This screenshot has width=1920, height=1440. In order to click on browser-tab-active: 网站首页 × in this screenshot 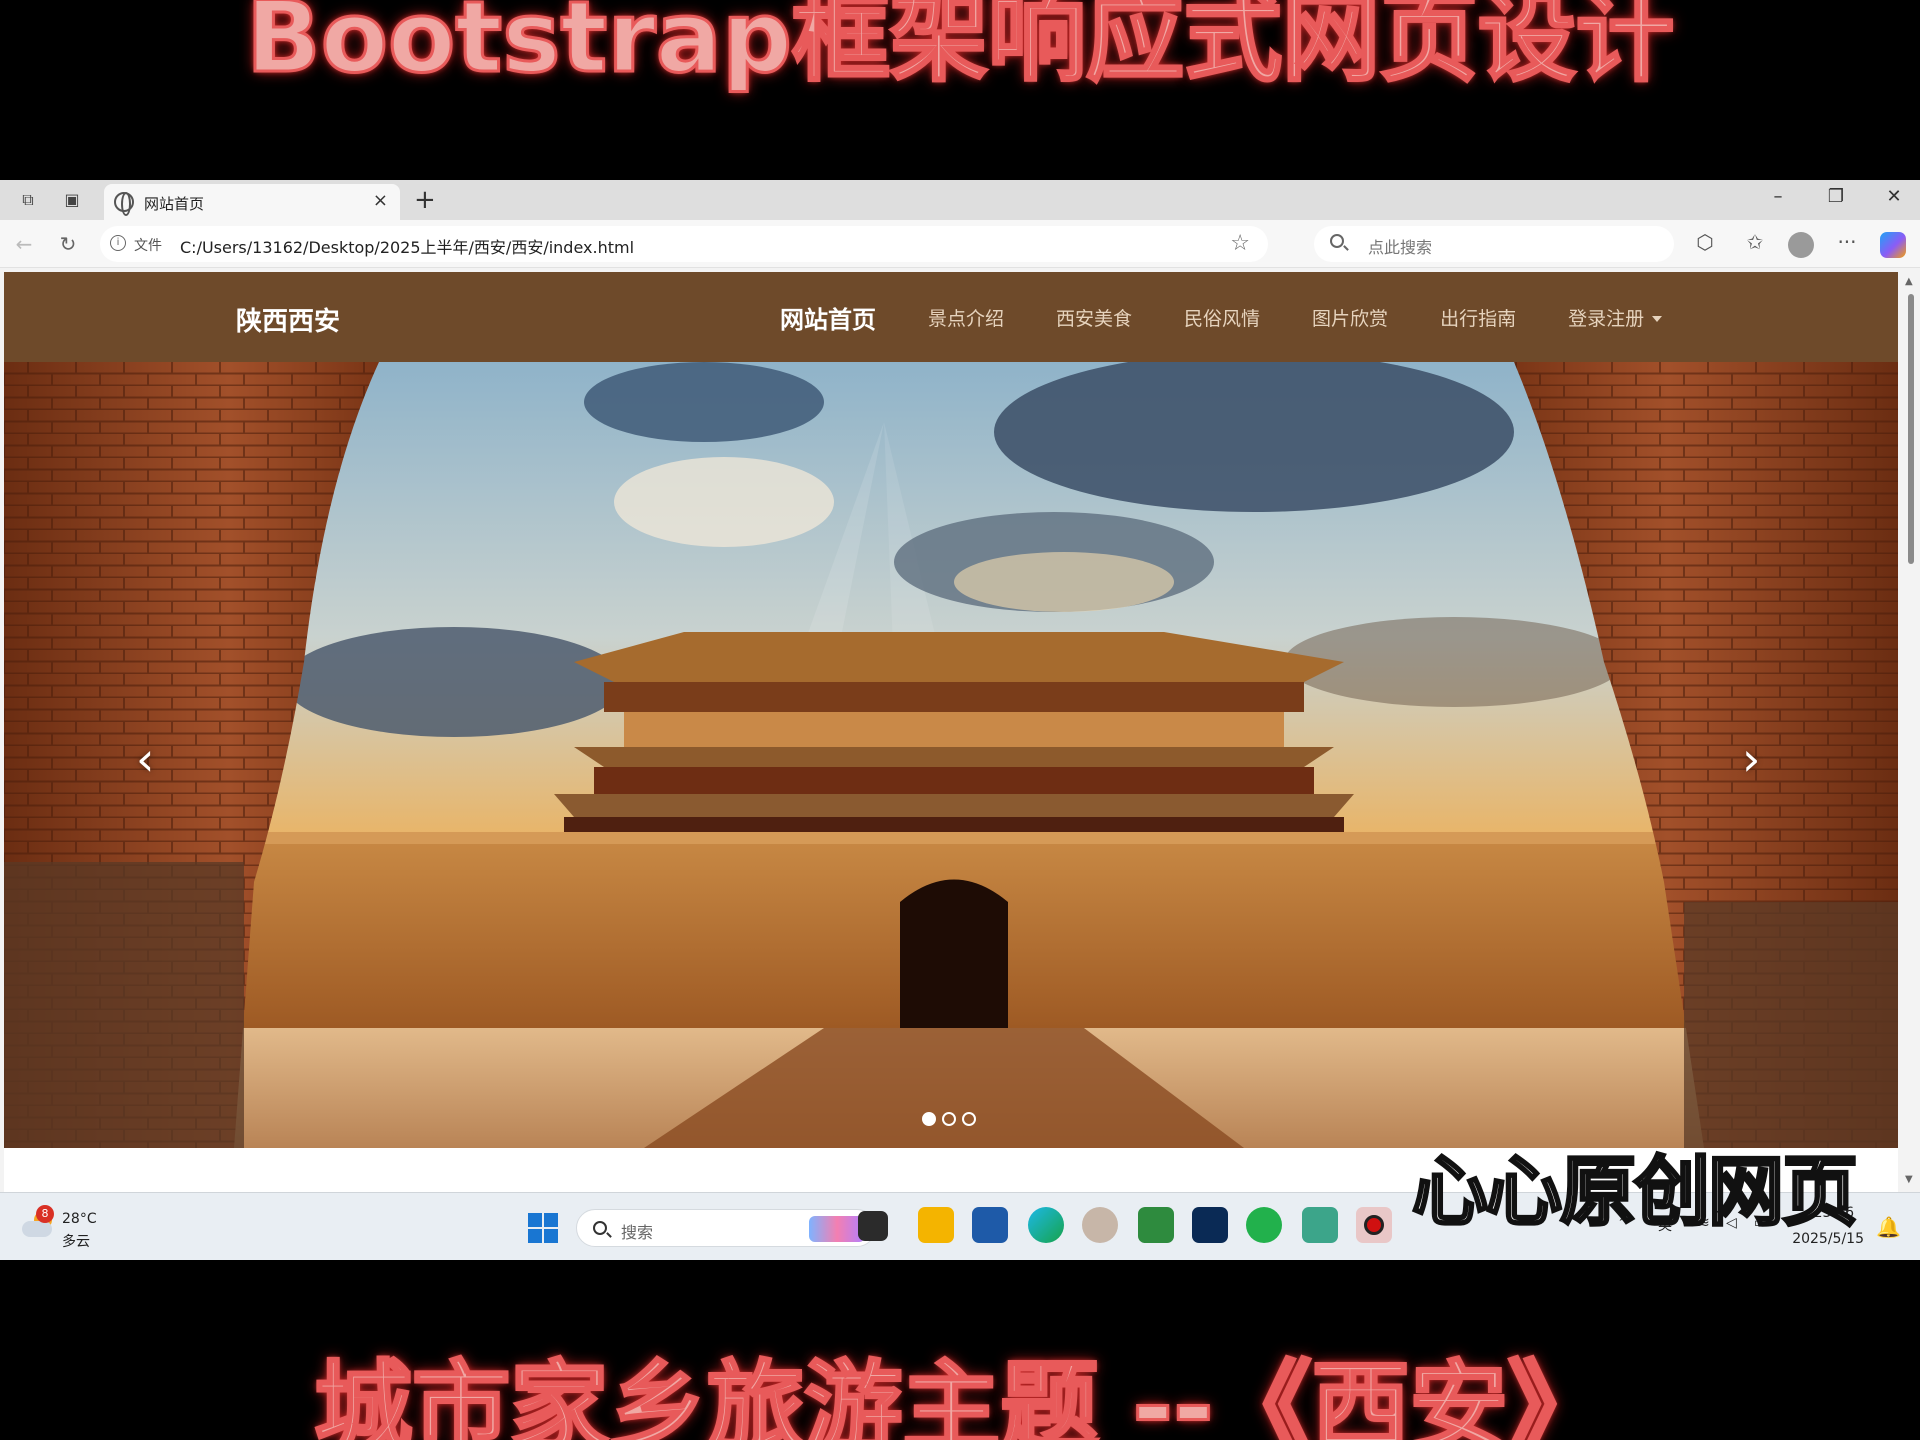, I will do `click(252, 202)`.